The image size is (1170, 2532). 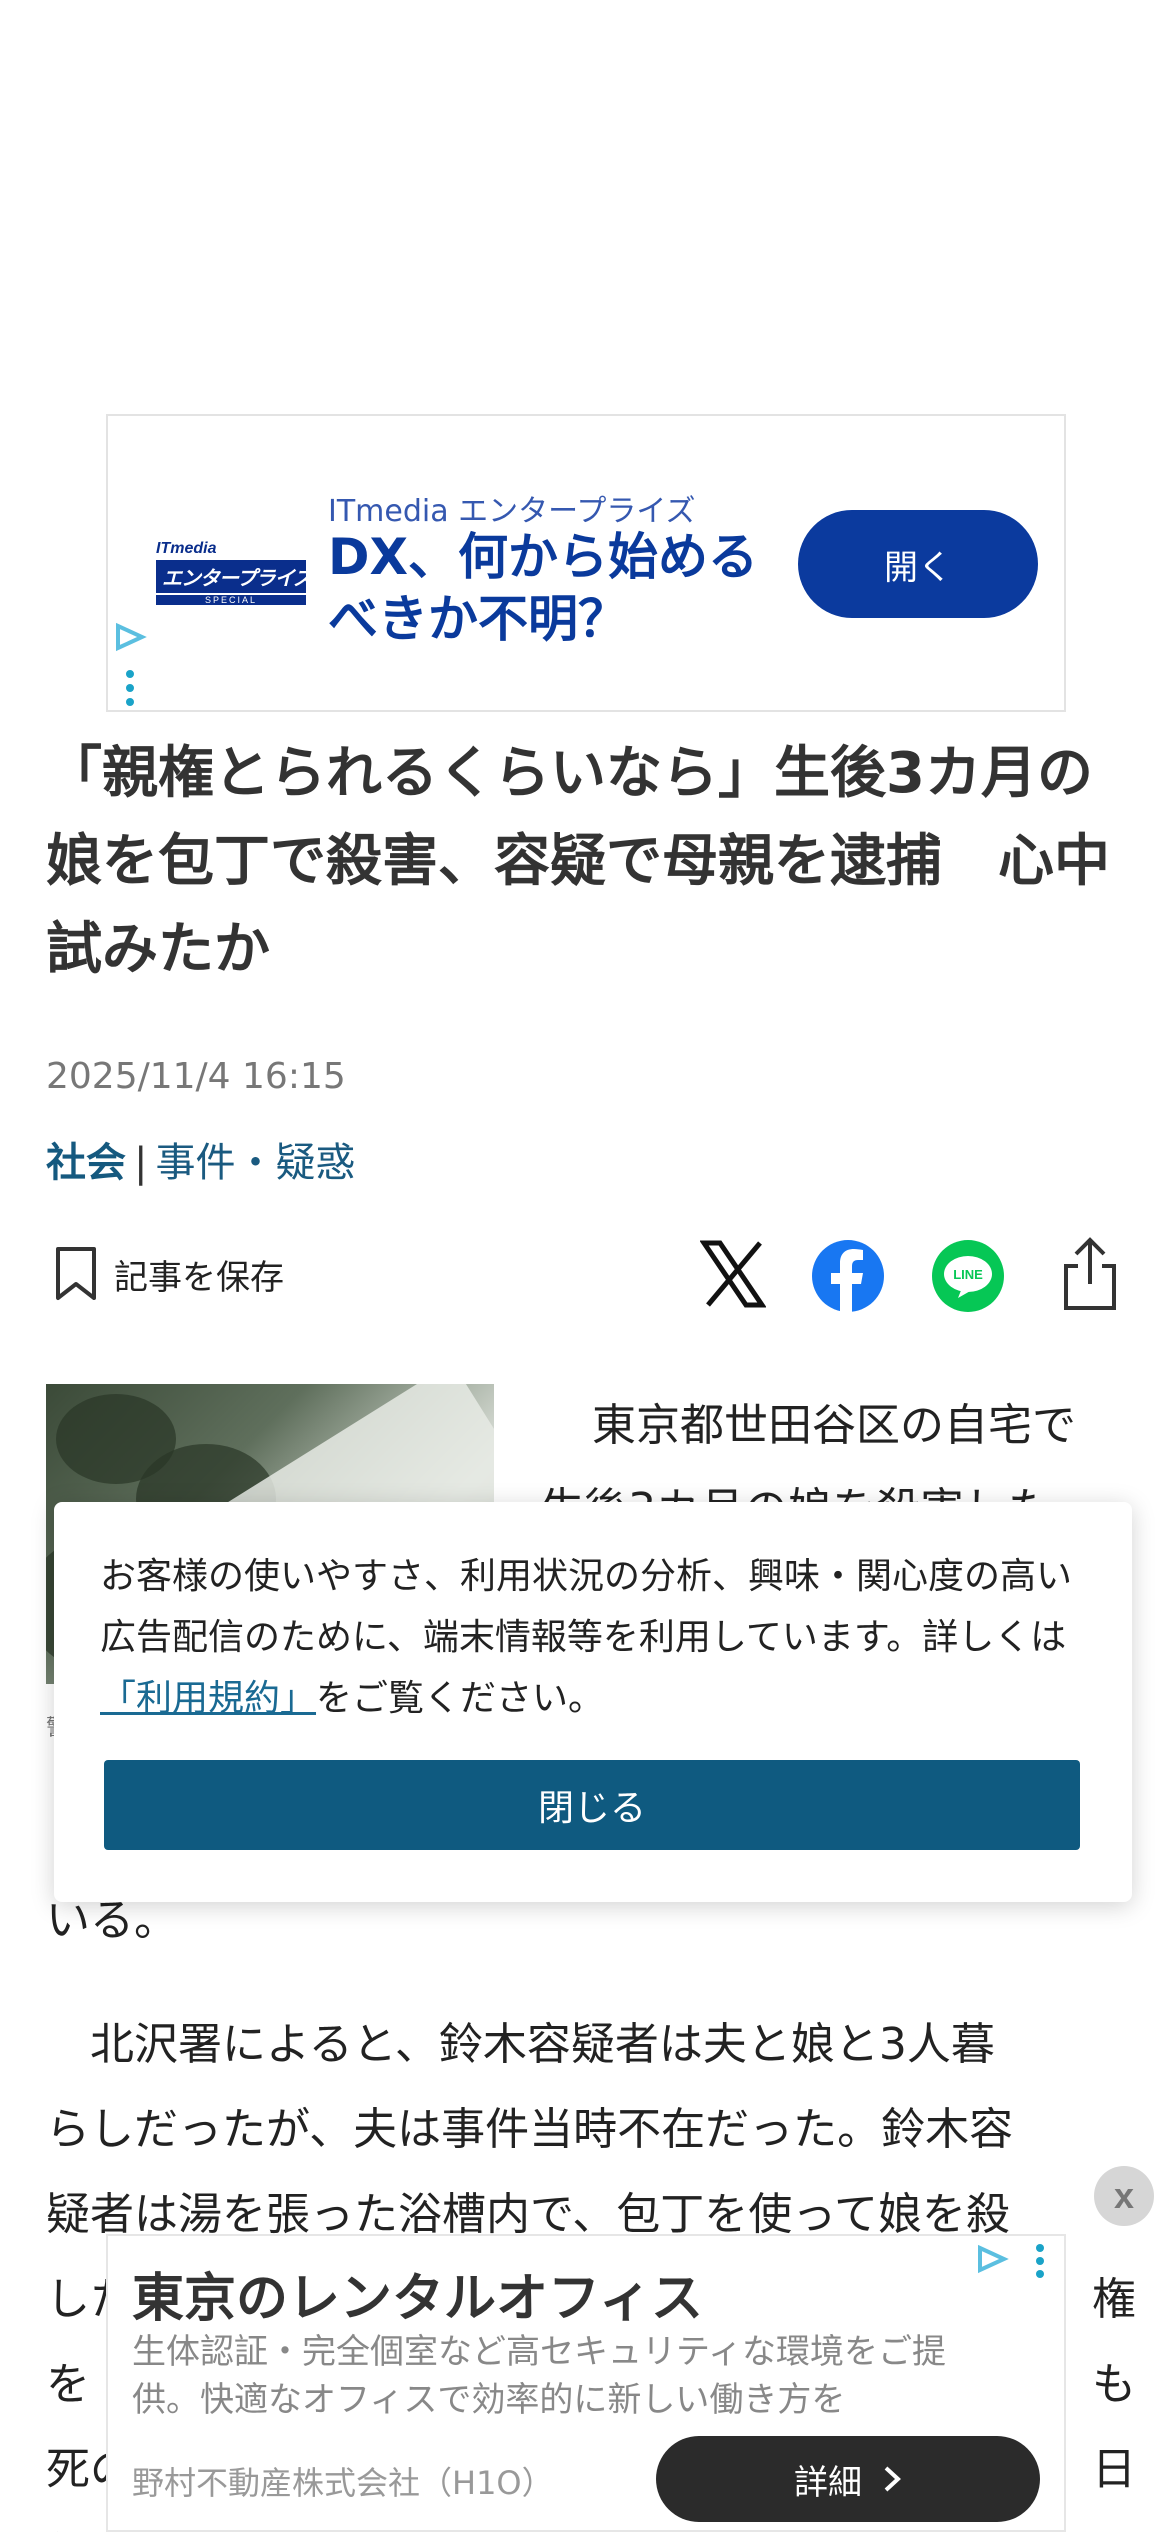 I want to click on ad-close-button: x, so click(x=1124, y=2196).